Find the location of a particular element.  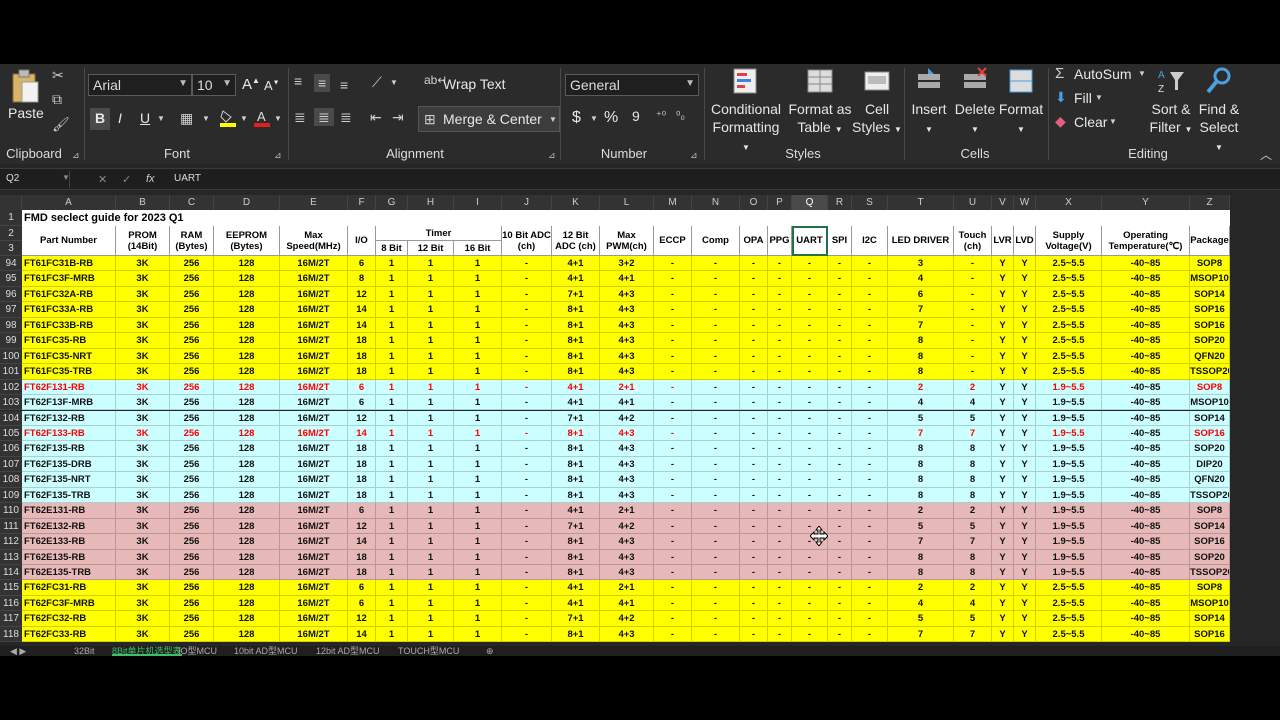

part-number-cell: FT62FC31-RB is located at coordinates (69, 588).